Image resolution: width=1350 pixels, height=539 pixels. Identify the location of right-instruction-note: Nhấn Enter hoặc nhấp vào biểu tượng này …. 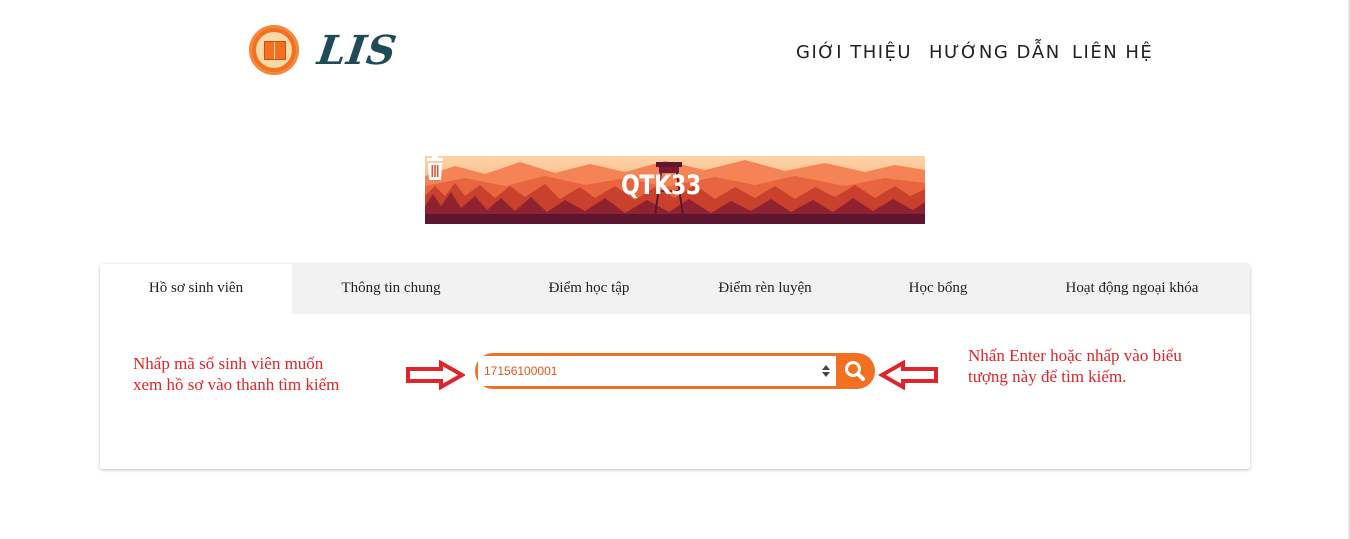
(1075, 366).